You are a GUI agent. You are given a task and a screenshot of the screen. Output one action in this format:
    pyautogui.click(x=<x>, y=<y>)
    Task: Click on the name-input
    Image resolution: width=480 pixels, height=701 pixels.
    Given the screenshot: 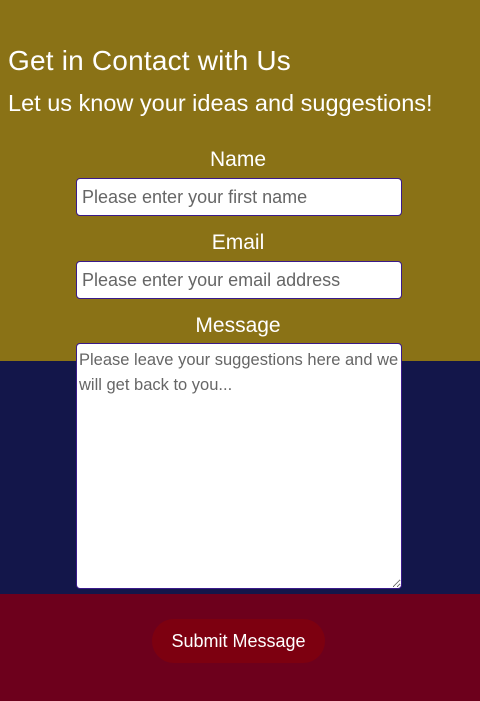 What is the action you would take?
    pyautogui.click(x=239, y=197)
    